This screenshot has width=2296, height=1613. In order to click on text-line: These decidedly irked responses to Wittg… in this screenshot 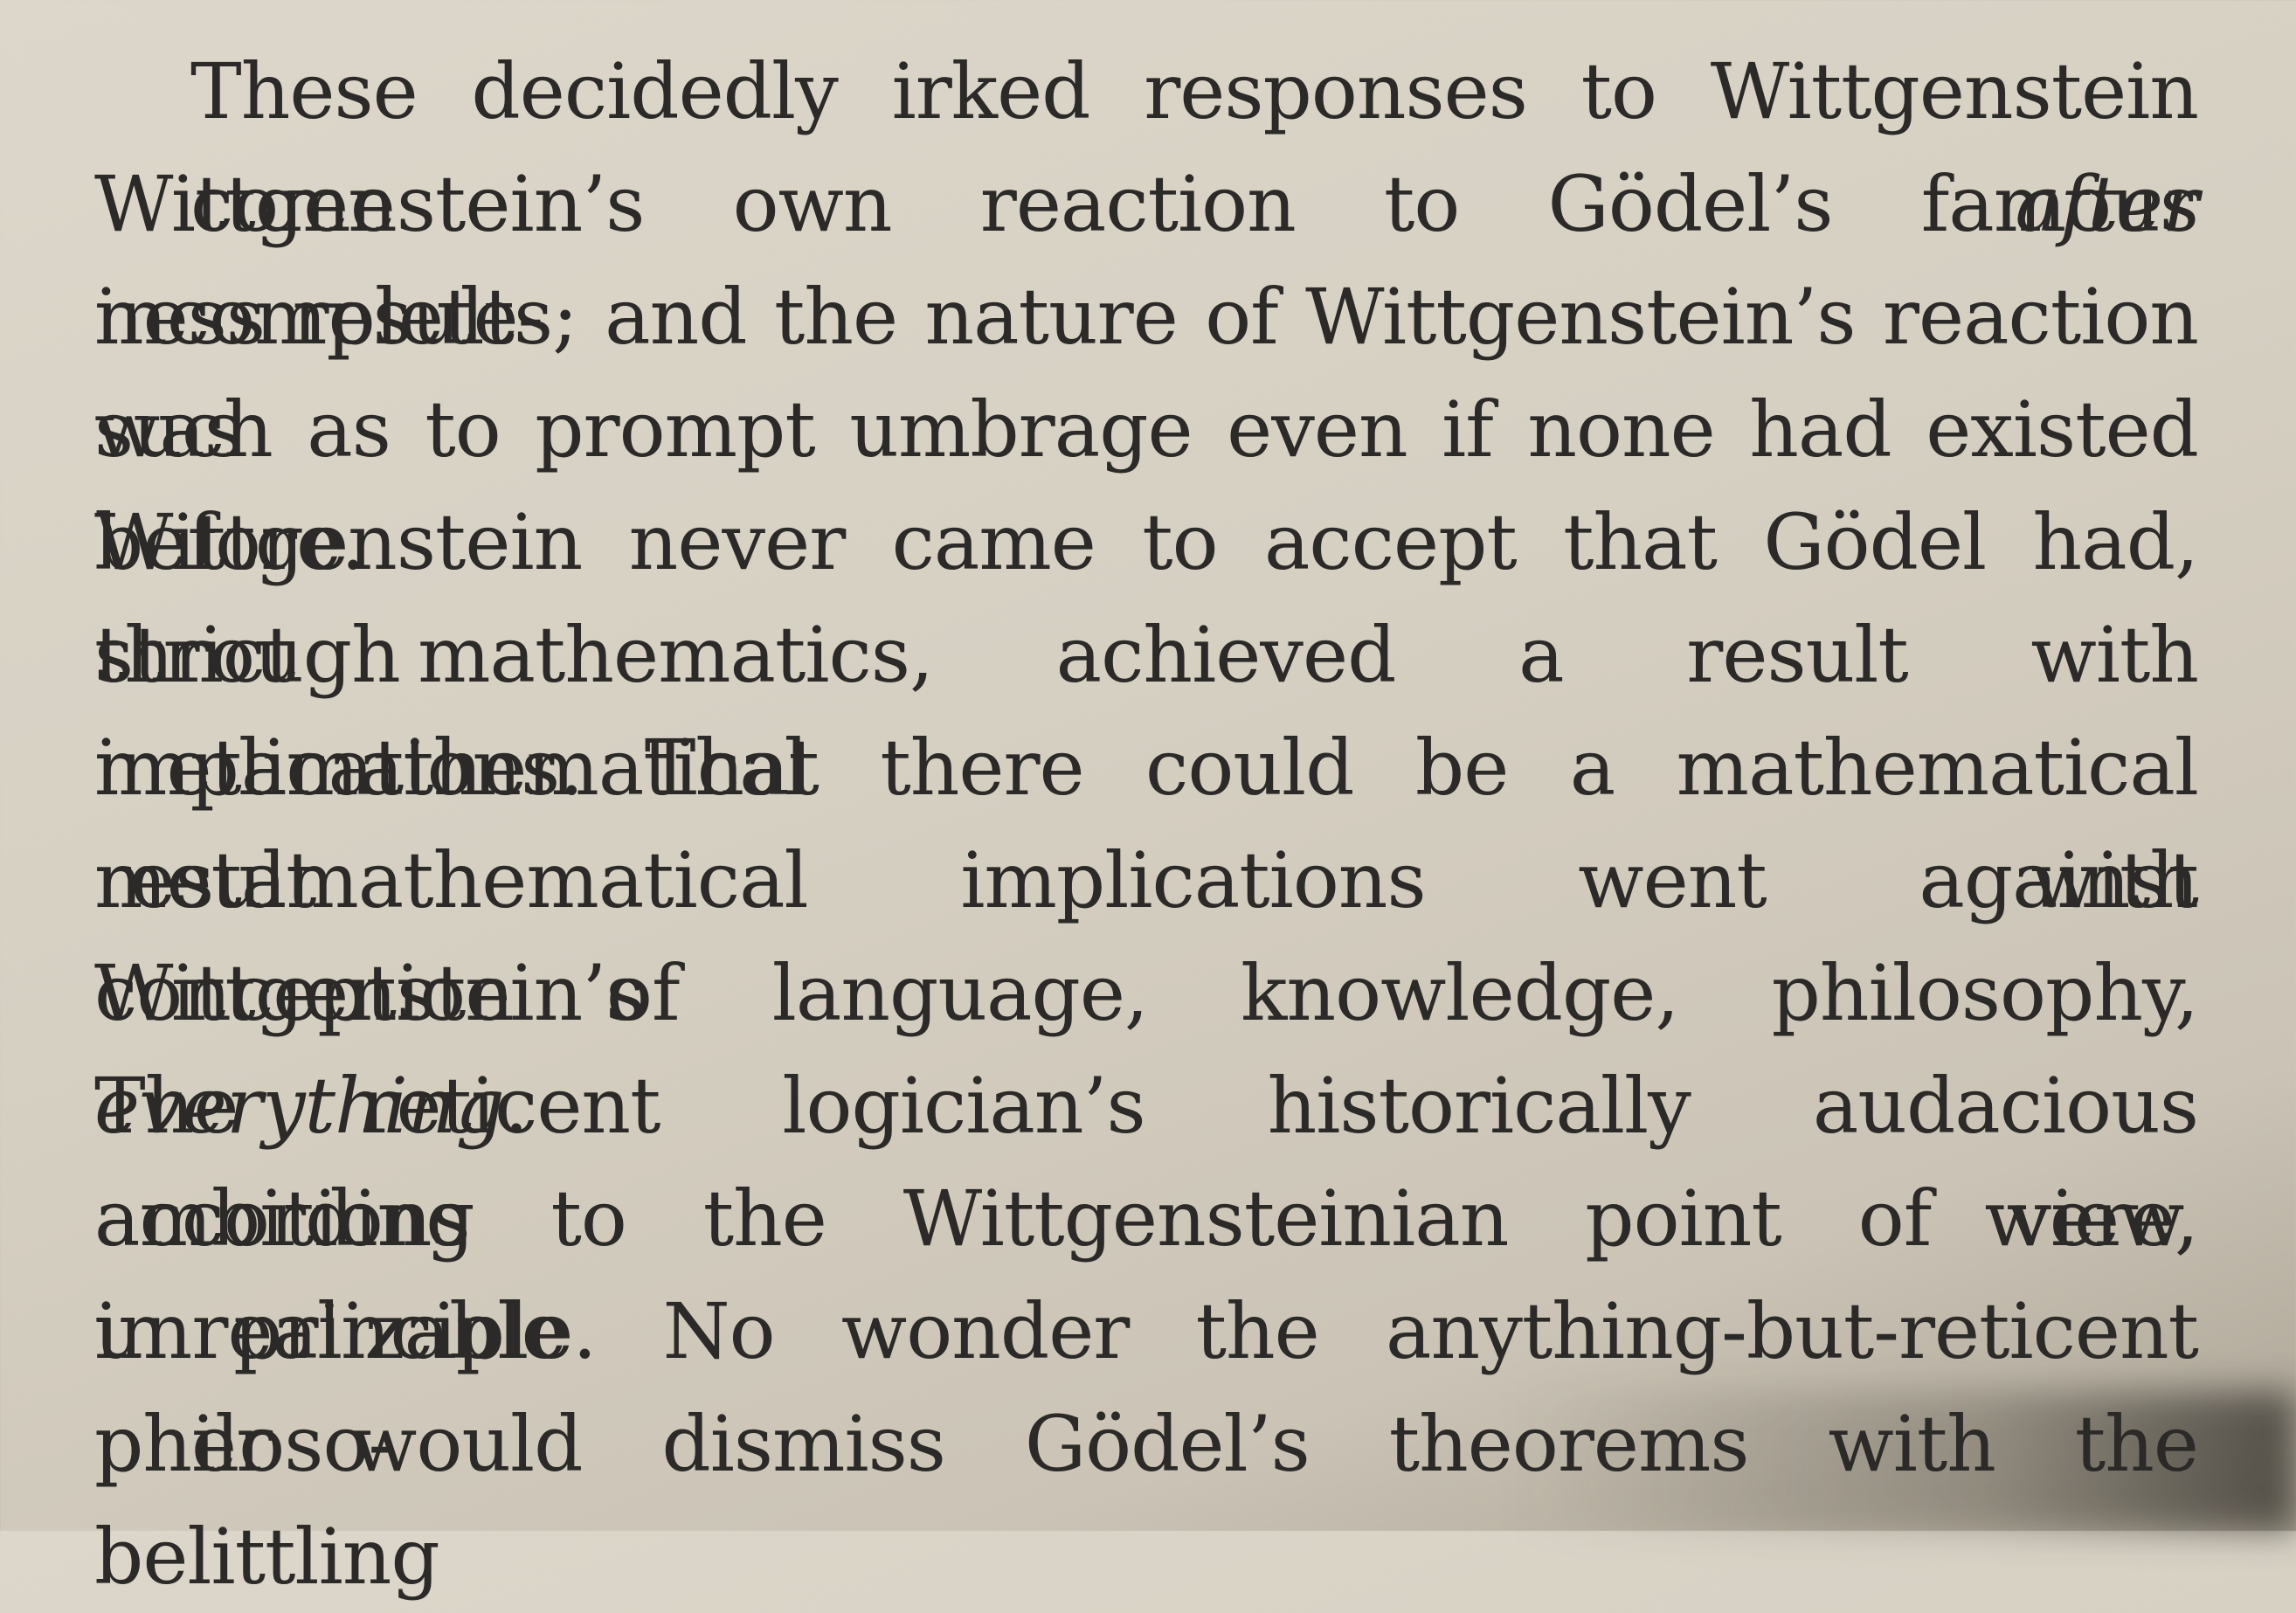, I will do `click(1146, 142)`.